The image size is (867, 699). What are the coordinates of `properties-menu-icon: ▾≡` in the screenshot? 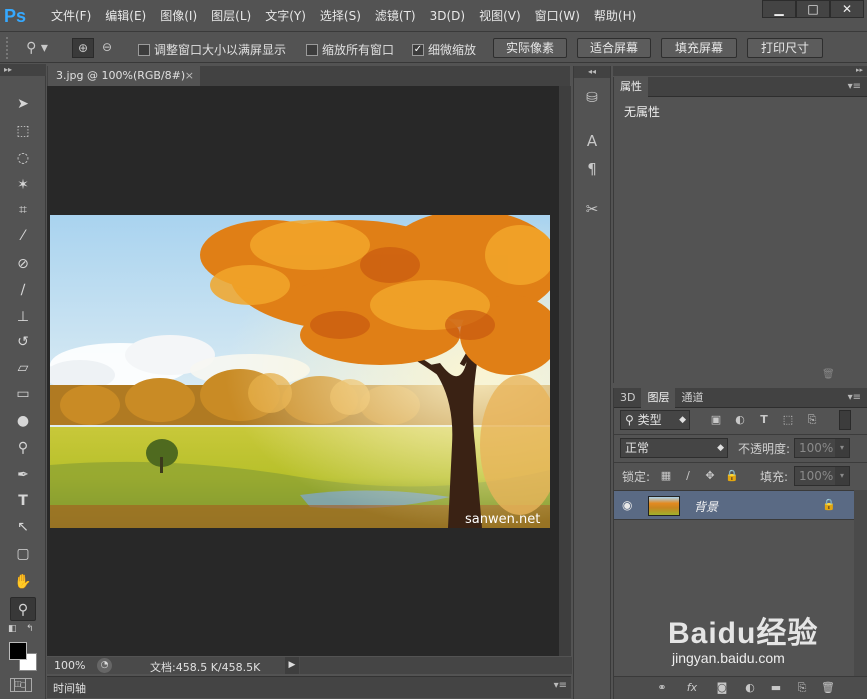 It's located at (854, 87).